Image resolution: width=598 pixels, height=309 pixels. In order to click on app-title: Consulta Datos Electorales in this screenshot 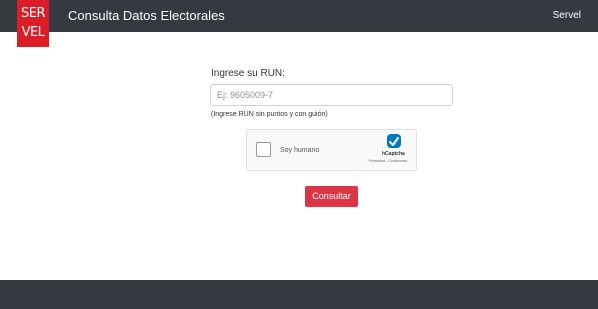, I will do `click(146, 15)`.